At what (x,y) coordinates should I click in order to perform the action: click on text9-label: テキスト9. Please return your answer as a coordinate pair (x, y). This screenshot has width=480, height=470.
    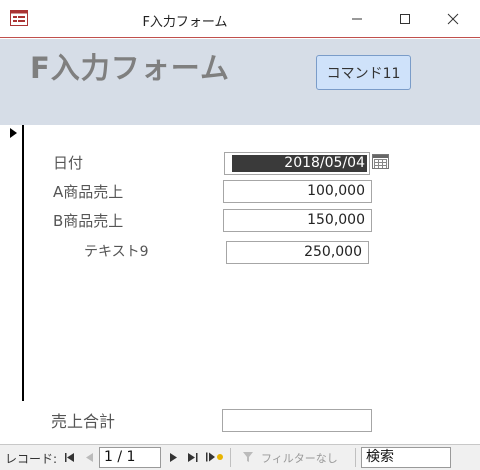
    Looking at the image, I should click on (116, 252).